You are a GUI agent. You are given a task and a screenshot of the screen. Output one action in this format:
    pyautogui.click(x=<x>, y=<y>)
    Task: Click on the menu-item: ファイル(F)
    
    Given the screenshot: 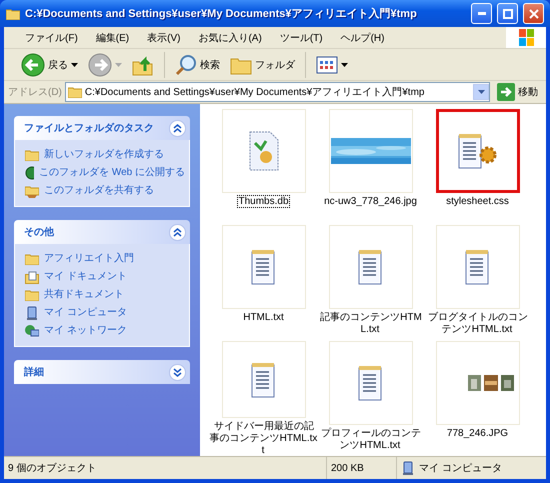 What is the action you would take?
    pyautogui.click(x=51, y=37)
    